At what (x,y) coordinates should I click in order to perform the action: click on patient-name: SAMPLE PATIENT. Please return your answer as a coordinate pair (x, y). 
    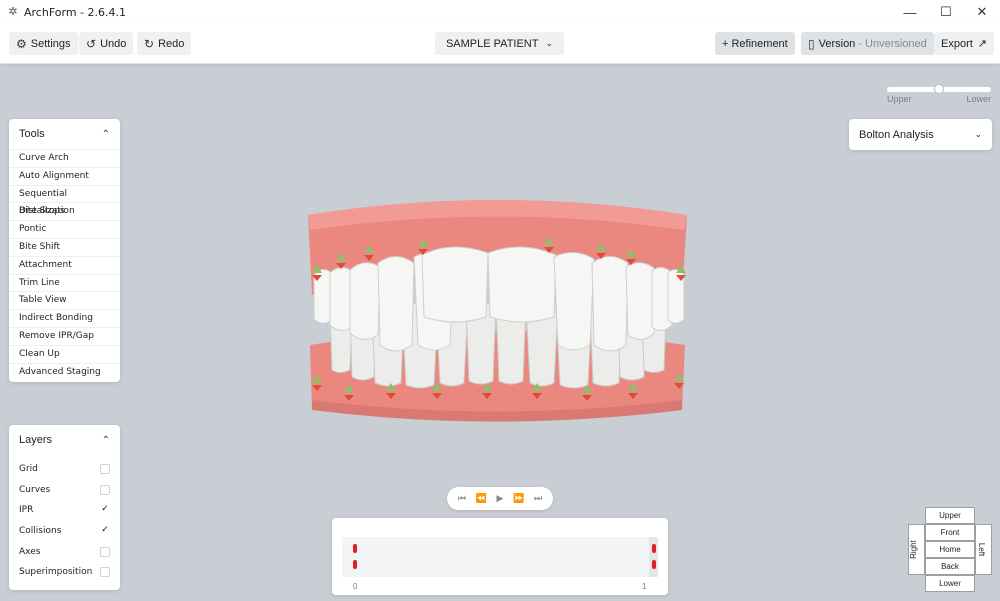
    Looking at the image, I should click on (492, 43).